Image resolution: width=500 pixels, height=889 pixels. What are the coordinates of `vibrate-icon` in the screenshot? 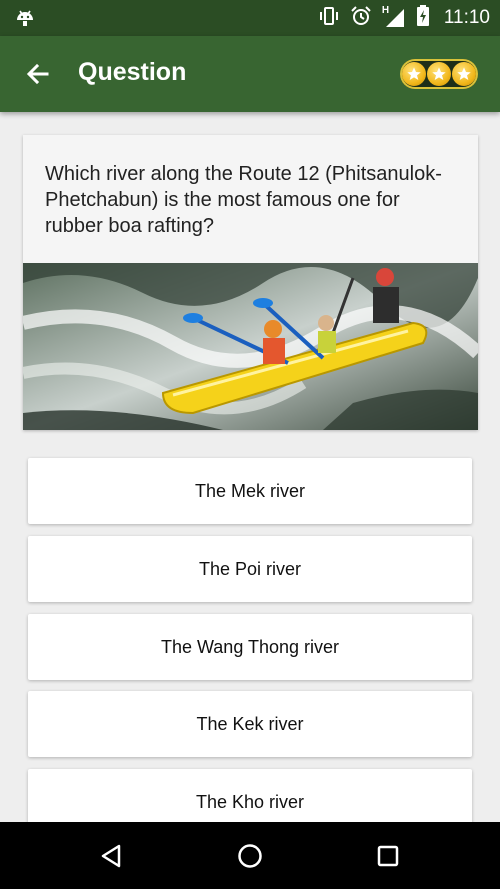 It's located at (329, 18).